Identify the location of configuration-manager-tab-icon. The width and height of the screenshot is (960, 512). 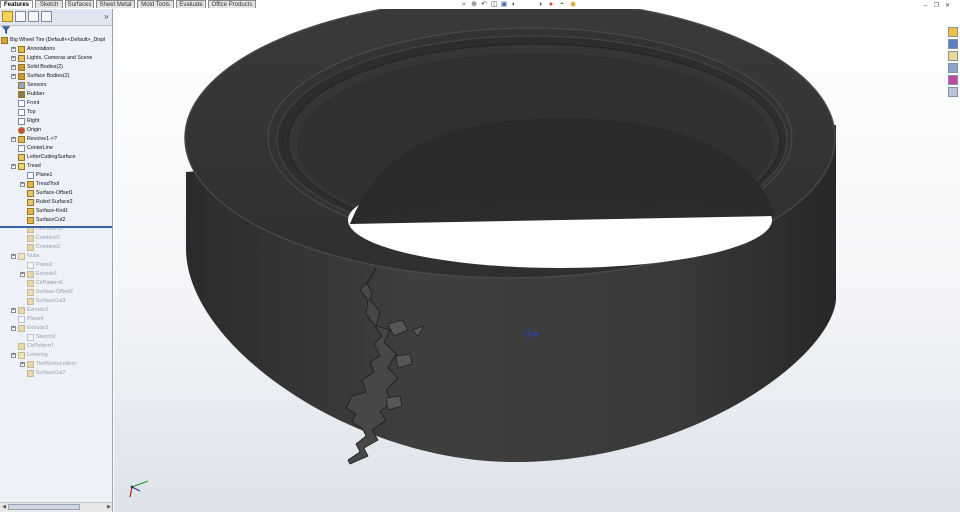
(33, 16).